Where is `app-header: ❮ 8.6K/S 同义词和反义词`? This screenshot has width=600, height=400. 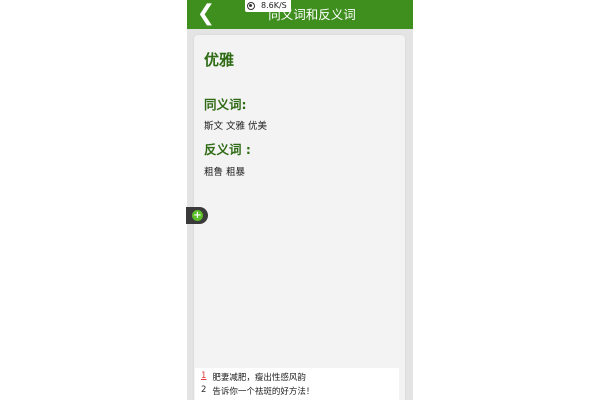
app-header: ❮ 8.6K/S 同义词和反义词 is located at coordinates (300, 14).